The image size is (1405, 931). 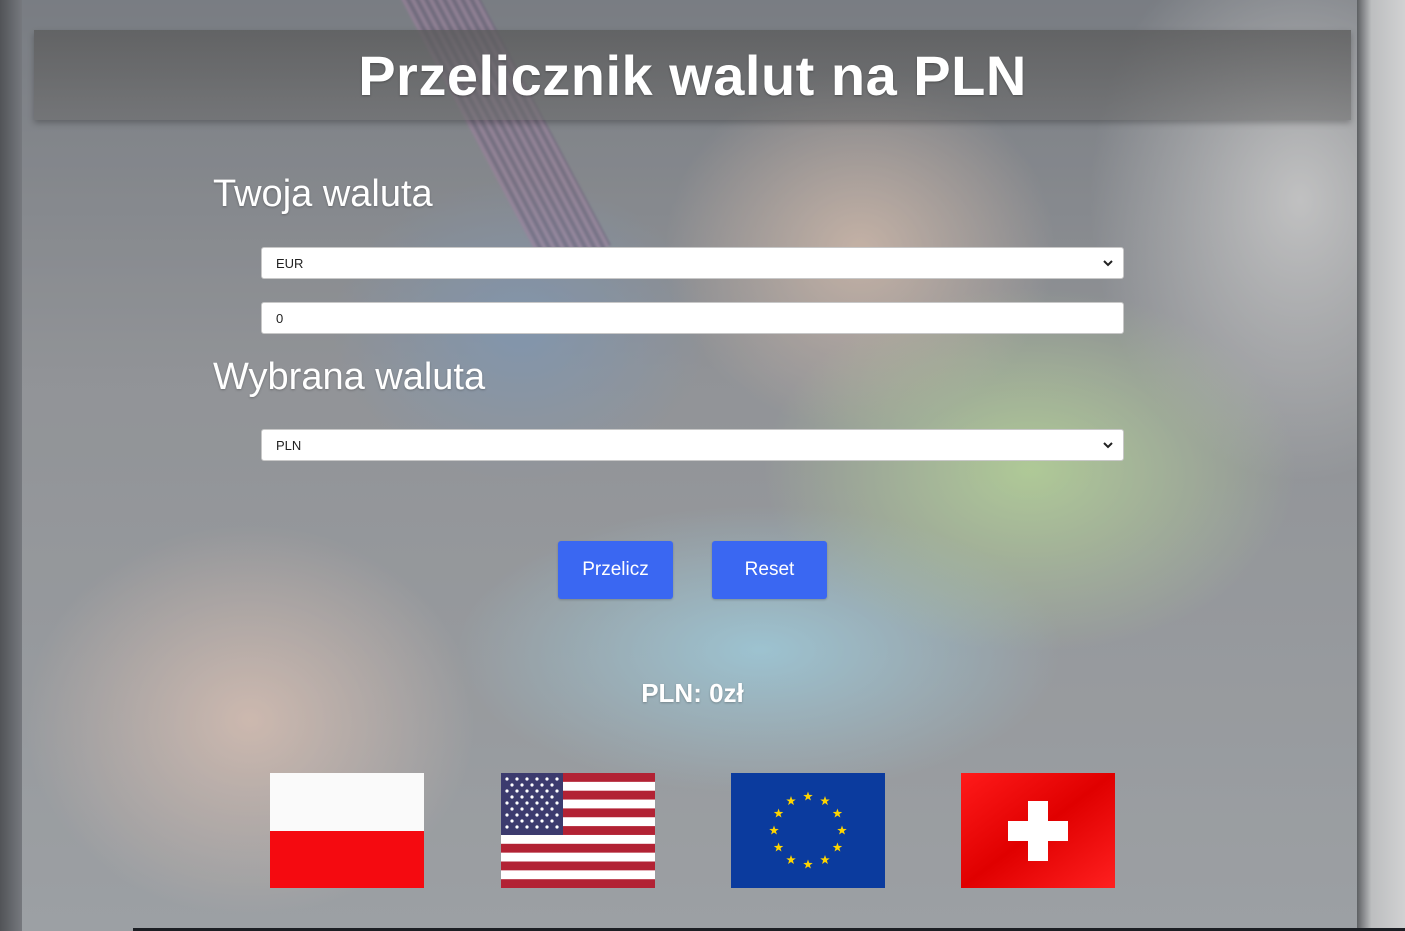 I want to click on eu-flag-icon, so click(x=808, y=830).